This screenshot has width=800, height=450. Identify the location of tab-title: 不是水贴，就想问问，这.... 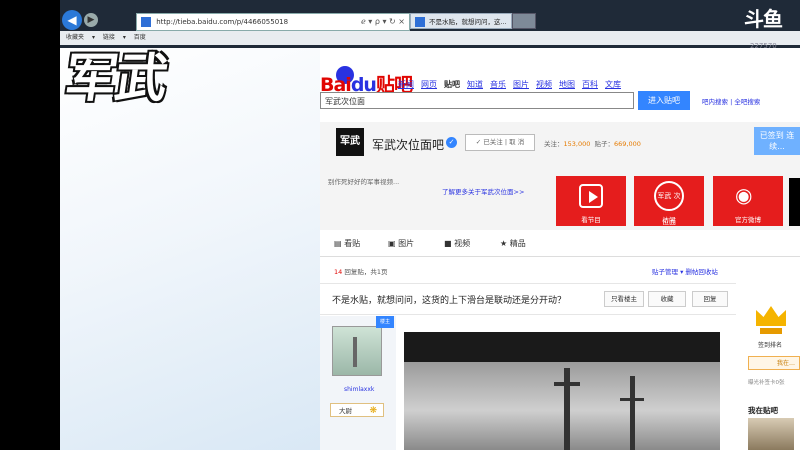
(468, 22).